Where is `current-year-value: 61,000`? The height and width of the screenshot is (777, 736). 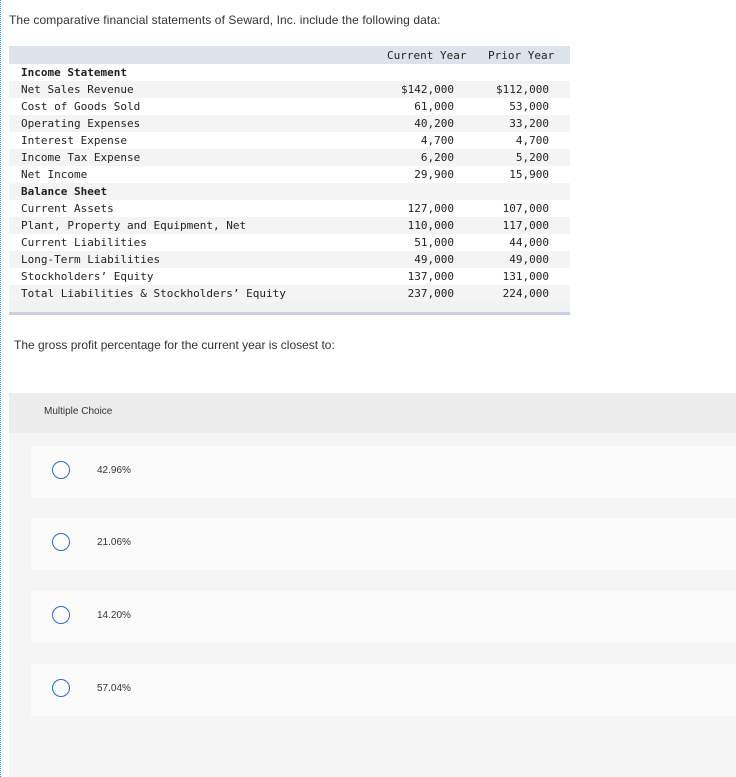 current-year-value: 61,000 is located at coordinates (434, 106).